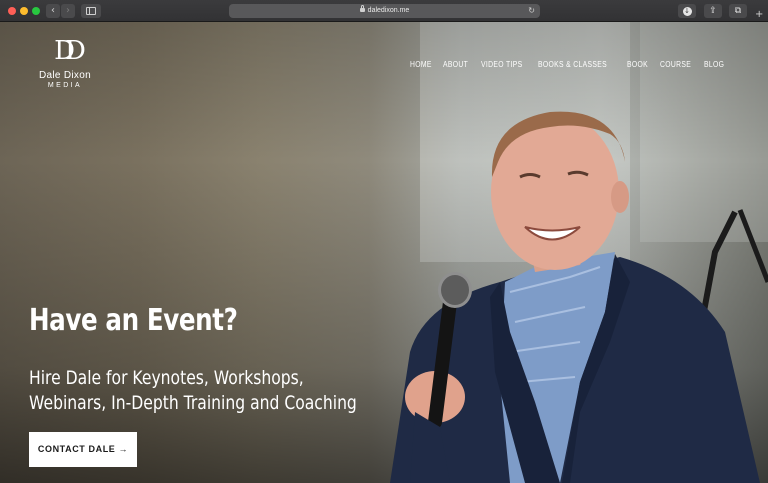 The height and width of the screenshot is (483, 768). Describe the element at coordinates (68, 11) in the screenshot. I see `forward-arrow-icon: ›` at that location.